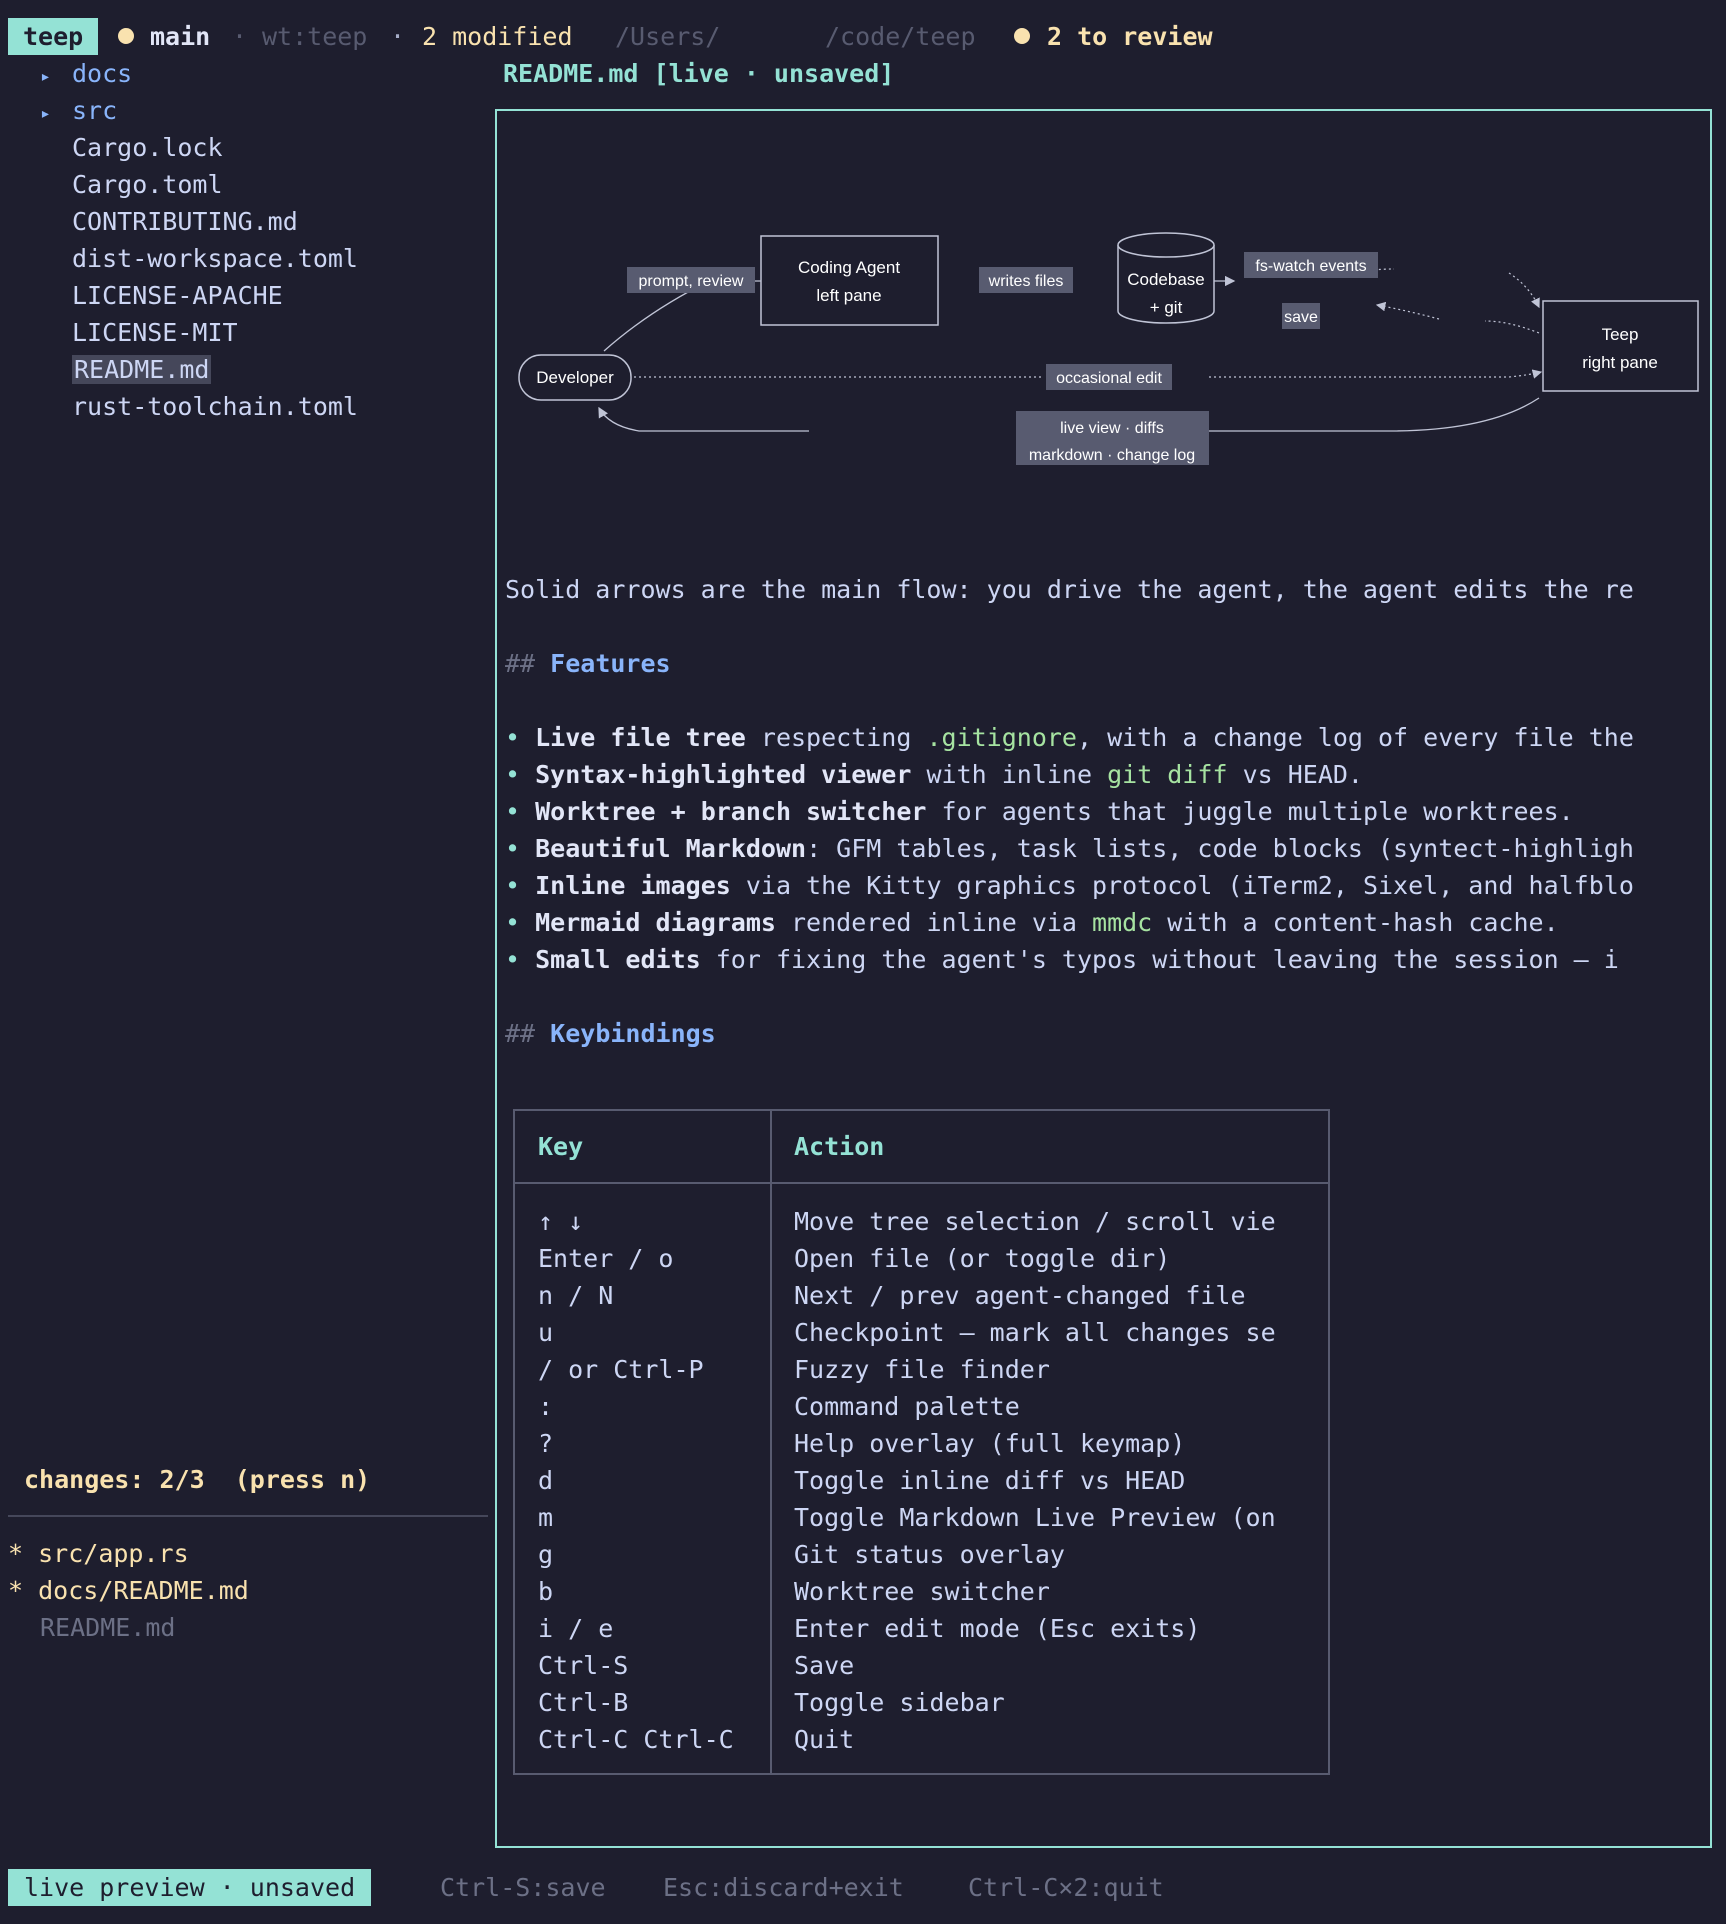 Image resolution: width=1726 pixels, height=1924 pixels. I want to click on tree-item-label: docs, so click(102, 73).